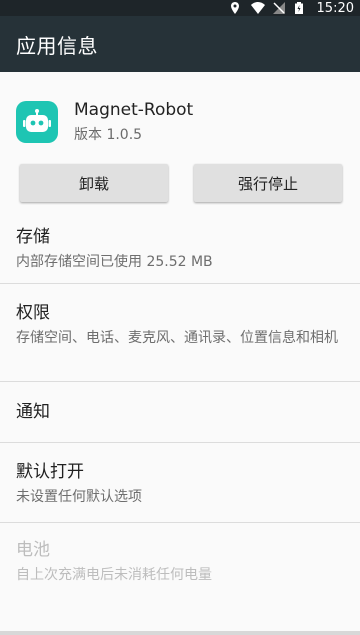 The width and height of the screenshot is (360, 635). What do you see at coordinates (180, 483) in the screenshot?
I see `default-open-section: 默认打开 未设置任何默认选项` at bounding box center [180, 483].